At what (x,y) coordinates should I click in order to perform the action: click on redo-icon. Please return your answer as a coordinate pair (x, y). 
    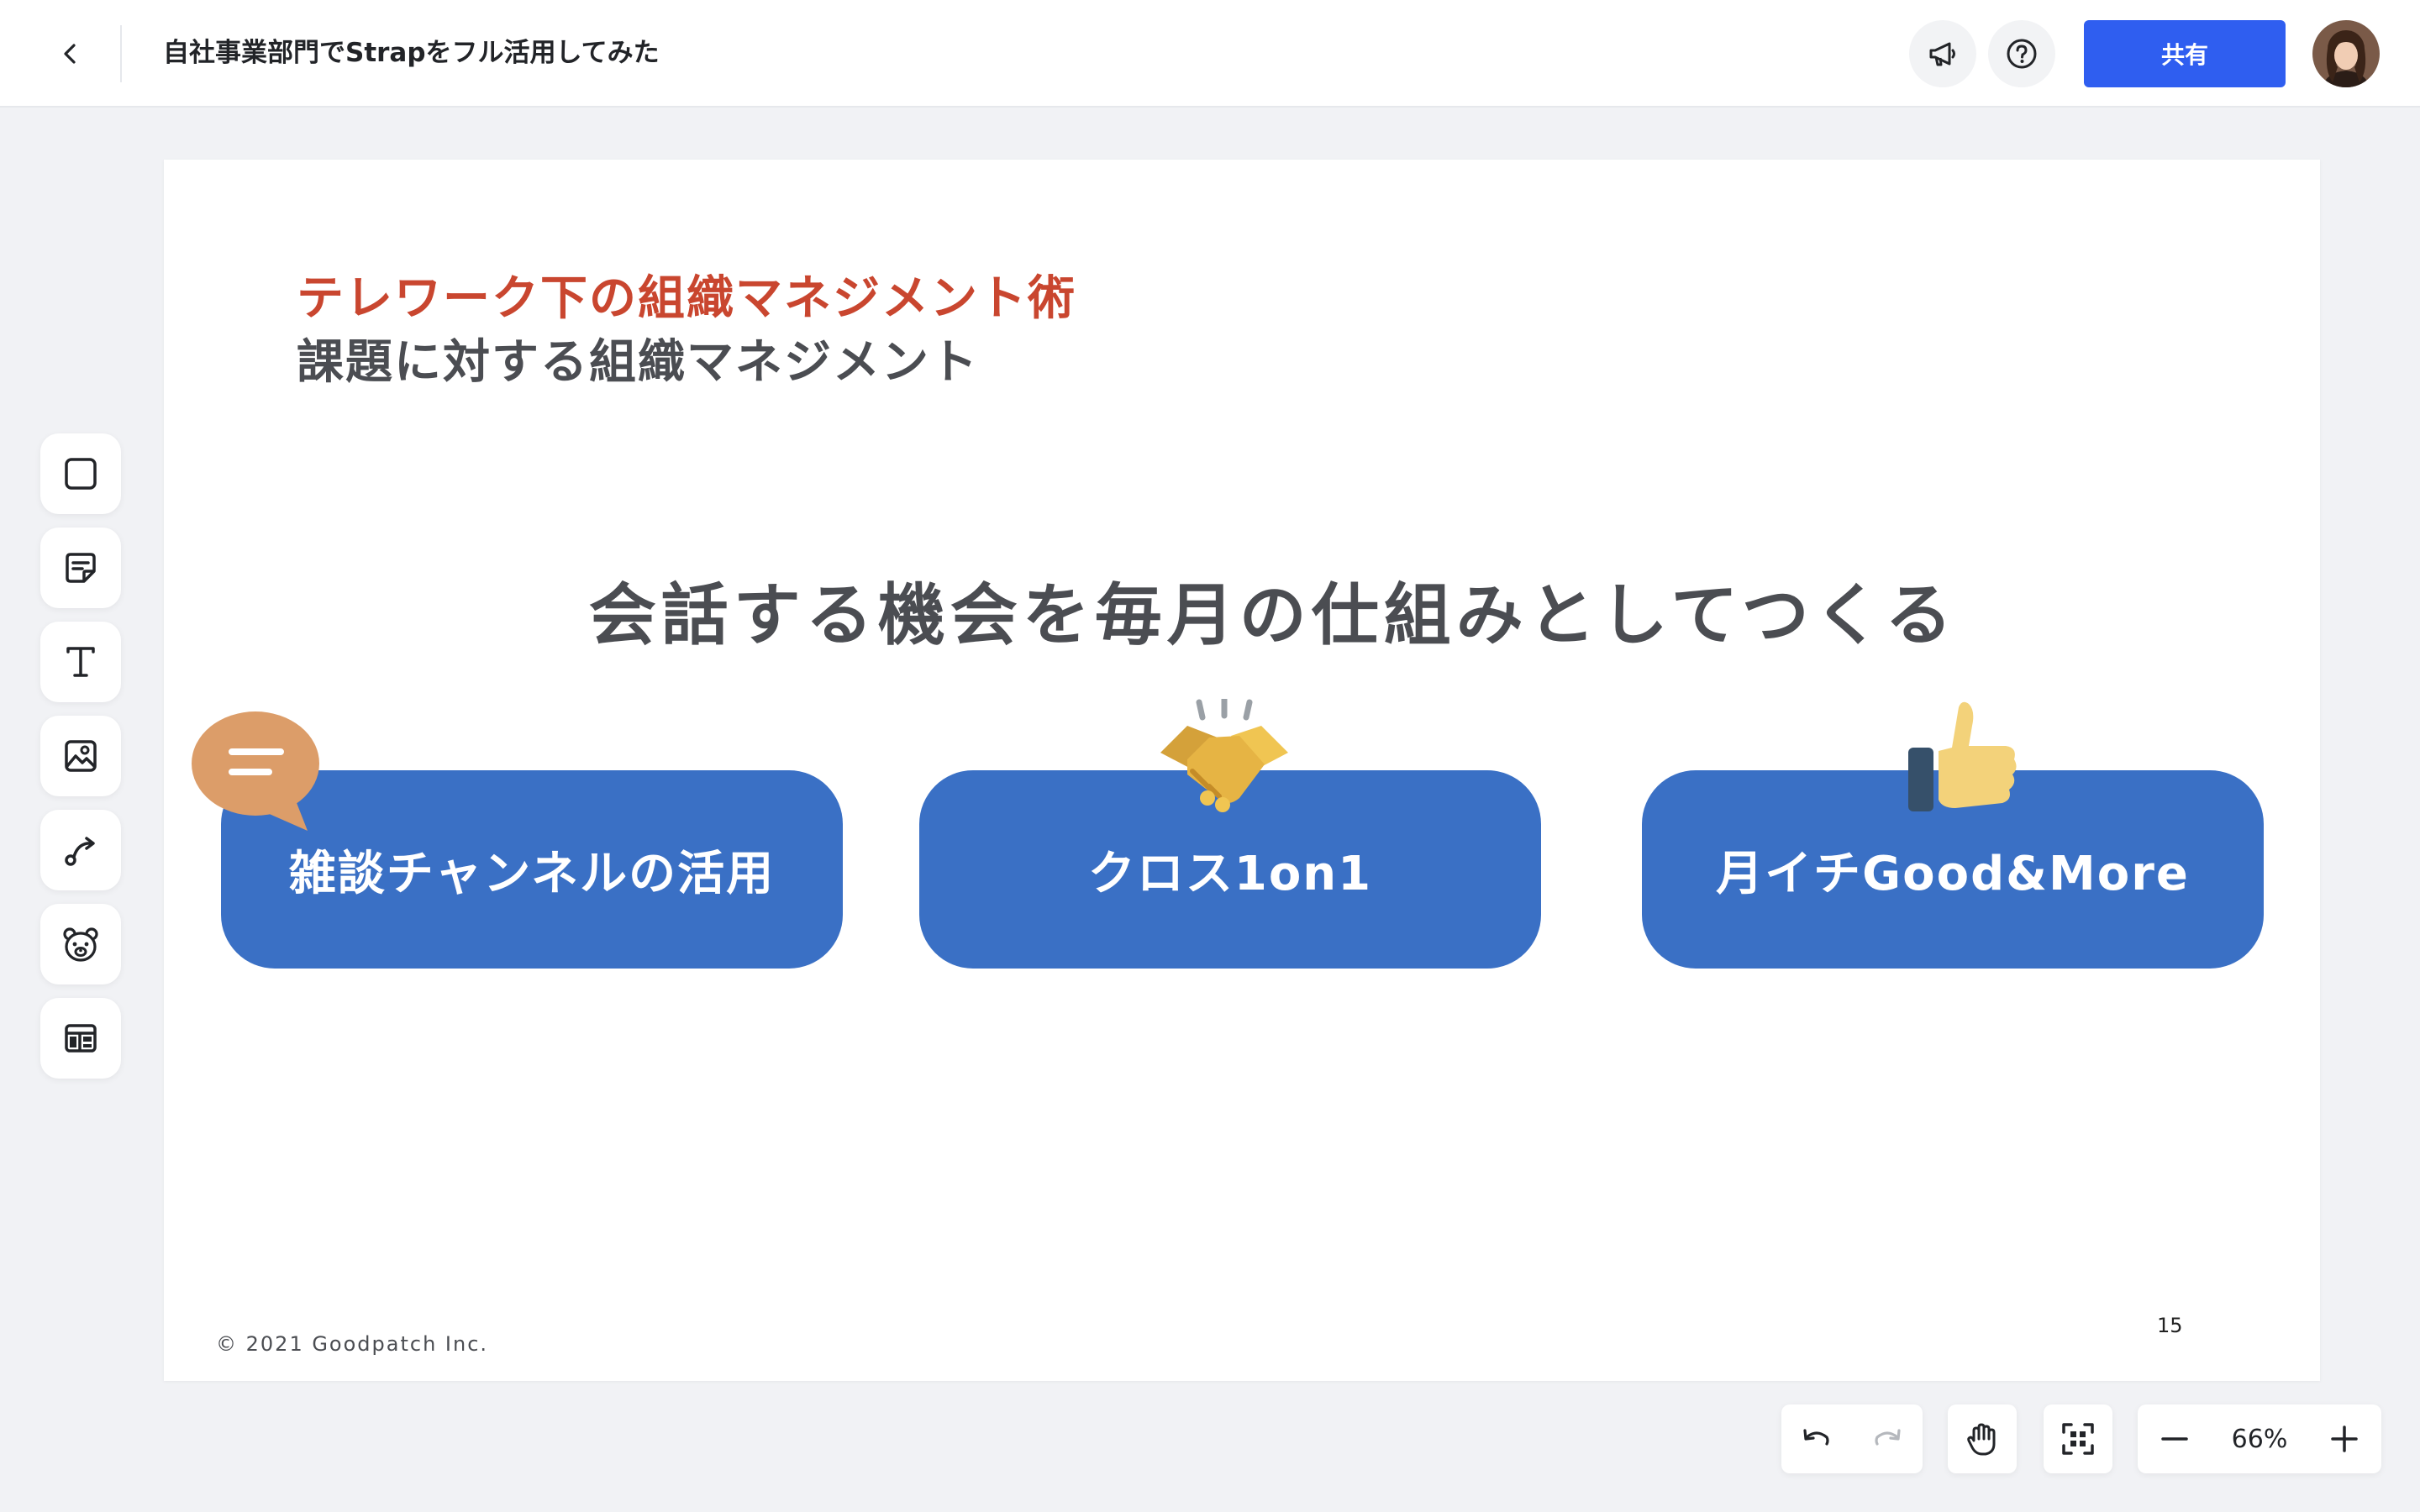
    Looking at the image, I should click on (1888, 1437).